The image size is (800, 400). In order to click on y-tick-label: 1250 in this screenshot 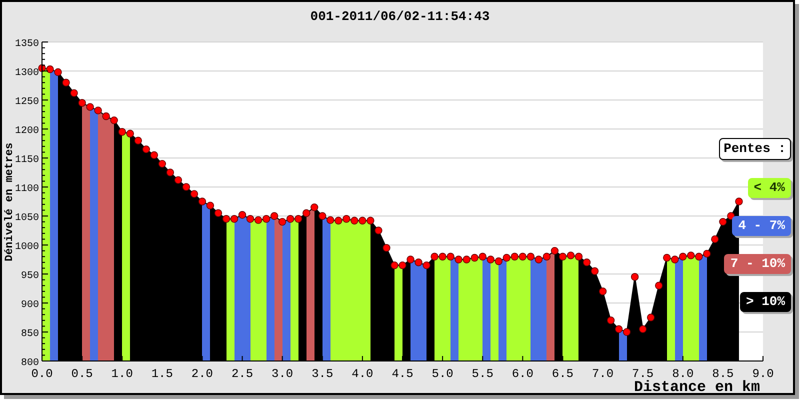, I will do `click(26, 102)`.